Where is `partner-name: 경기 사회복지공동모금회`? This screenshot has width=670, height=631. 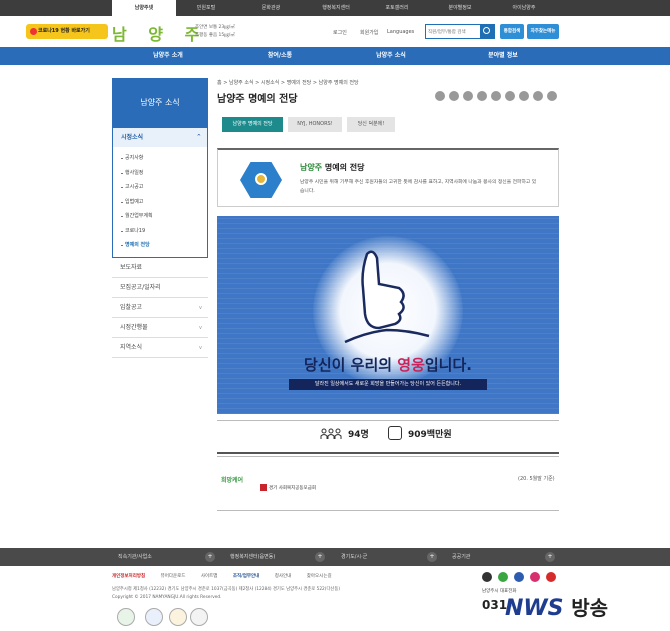 partner-name: 경기 사회복지공동모금회 is located at coordinates (292, 488).